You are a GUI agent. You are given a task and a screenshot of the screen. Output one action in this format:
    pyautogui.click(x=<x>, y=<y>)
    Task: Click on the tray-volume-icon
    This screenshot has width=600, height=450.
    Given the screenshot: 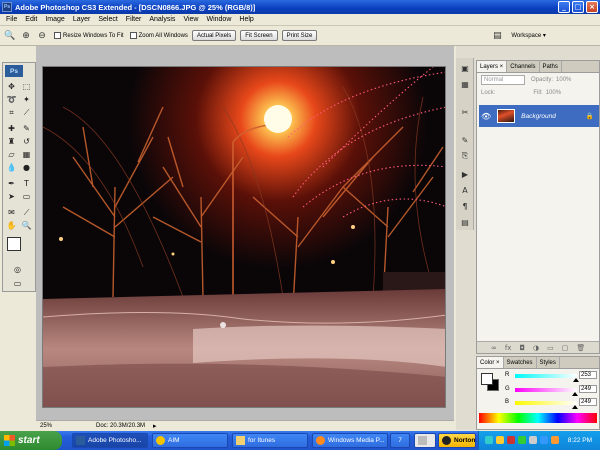 What is the action you would take?
    pyautogui.click(x=533, y=440)
    